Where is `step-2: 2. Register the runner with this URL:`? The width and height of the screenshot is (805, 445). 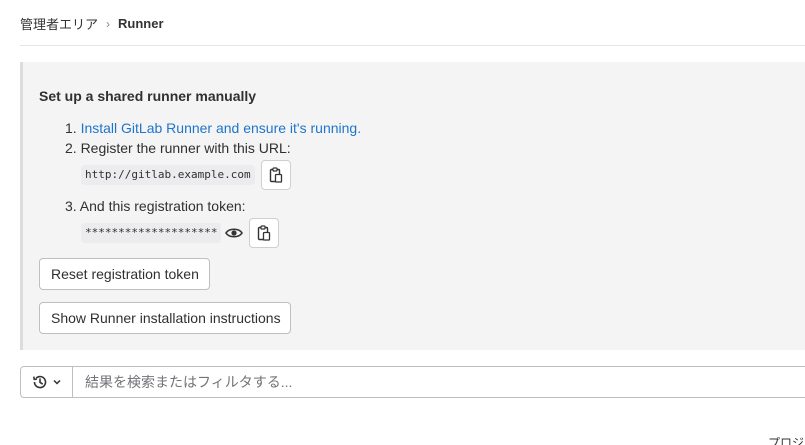
step-2: 2. Register the runner with this URL: is located at coordinates (178, 148).